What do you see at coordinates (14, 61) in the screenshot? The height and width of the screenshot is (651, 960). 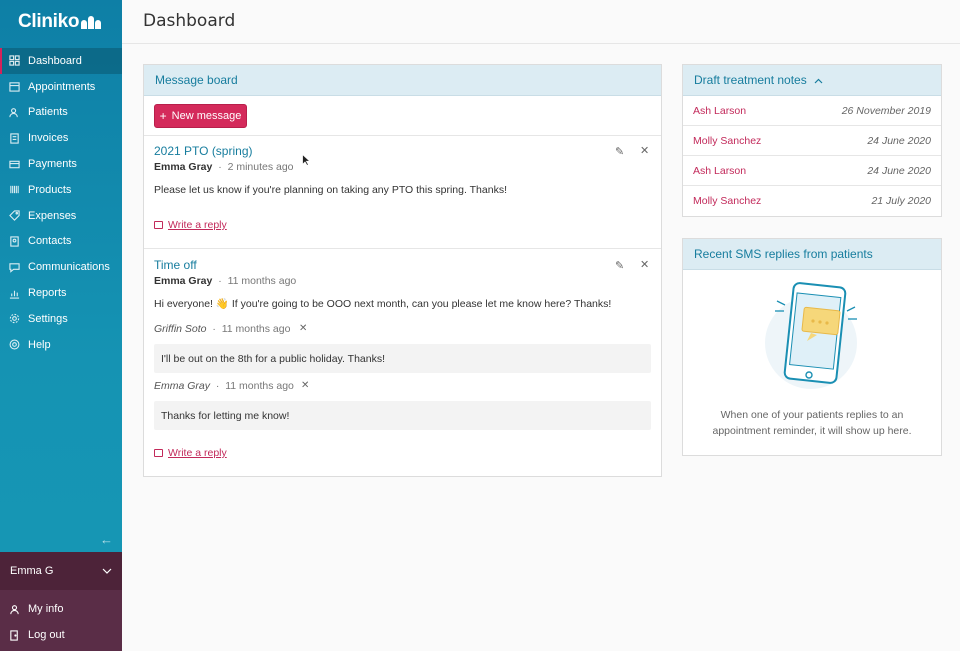 I see `grid-icon` at bounding box center [14, 61].